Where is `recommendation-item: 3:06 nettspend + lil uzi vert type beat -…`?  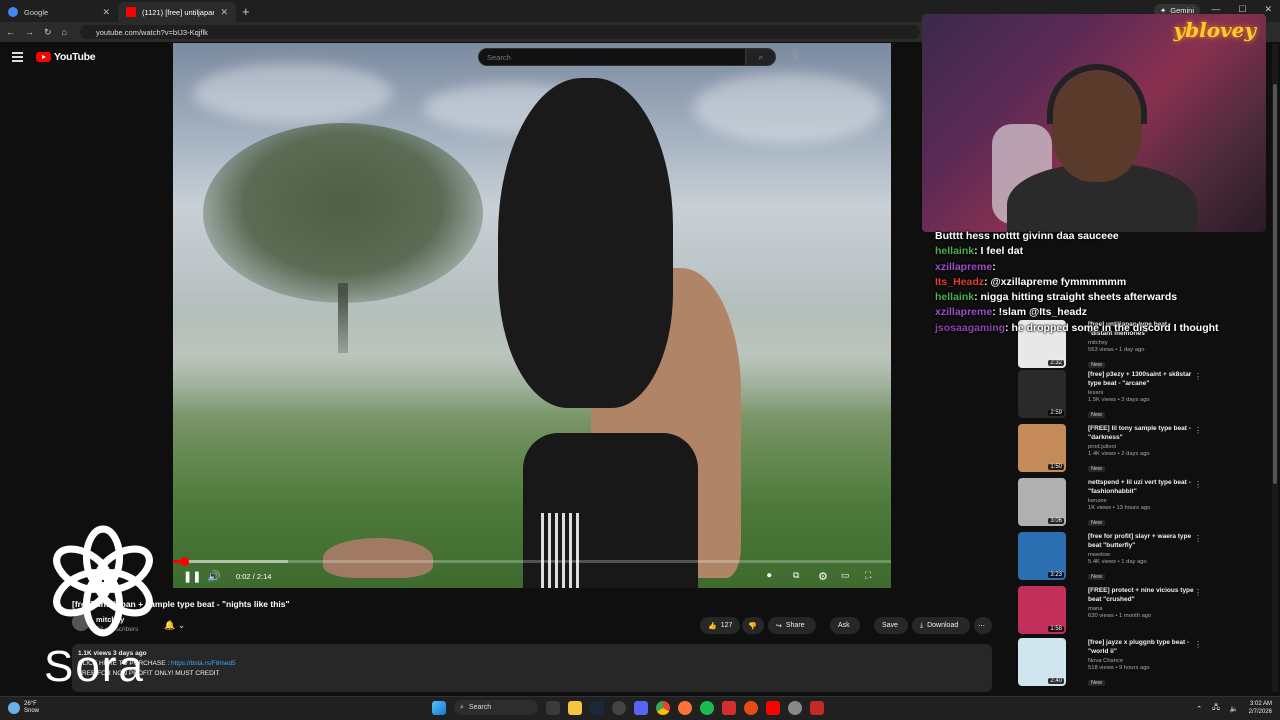
recommendation-item: 3:06 nettspend + lil uzi vert type beat -… is located at coordinates (1135, 504).